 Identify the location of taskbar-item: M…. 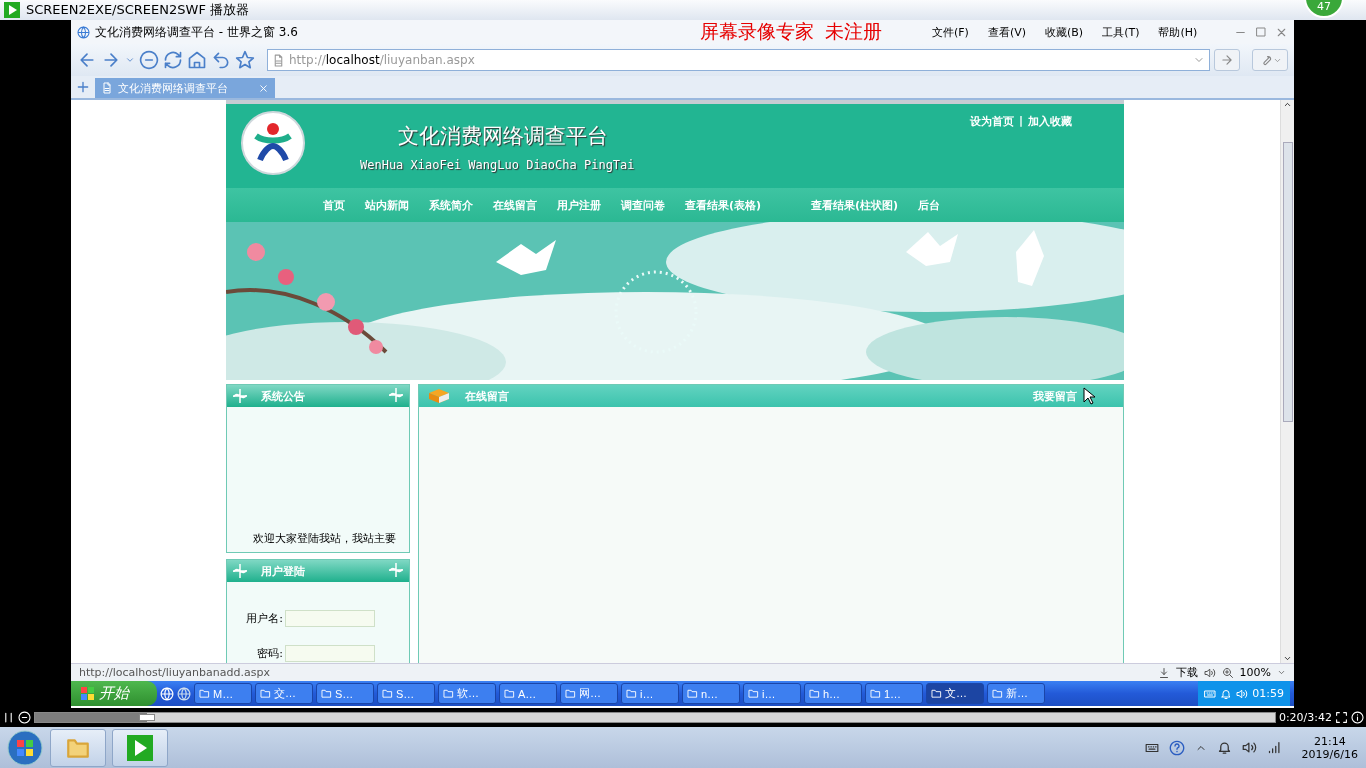
(223, 693).